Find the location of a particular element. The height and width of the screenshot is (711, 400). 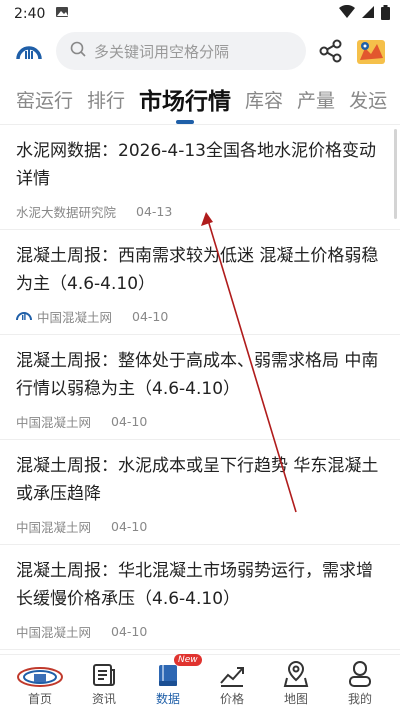

home-logo-icon is located at coordinates (40, 674).